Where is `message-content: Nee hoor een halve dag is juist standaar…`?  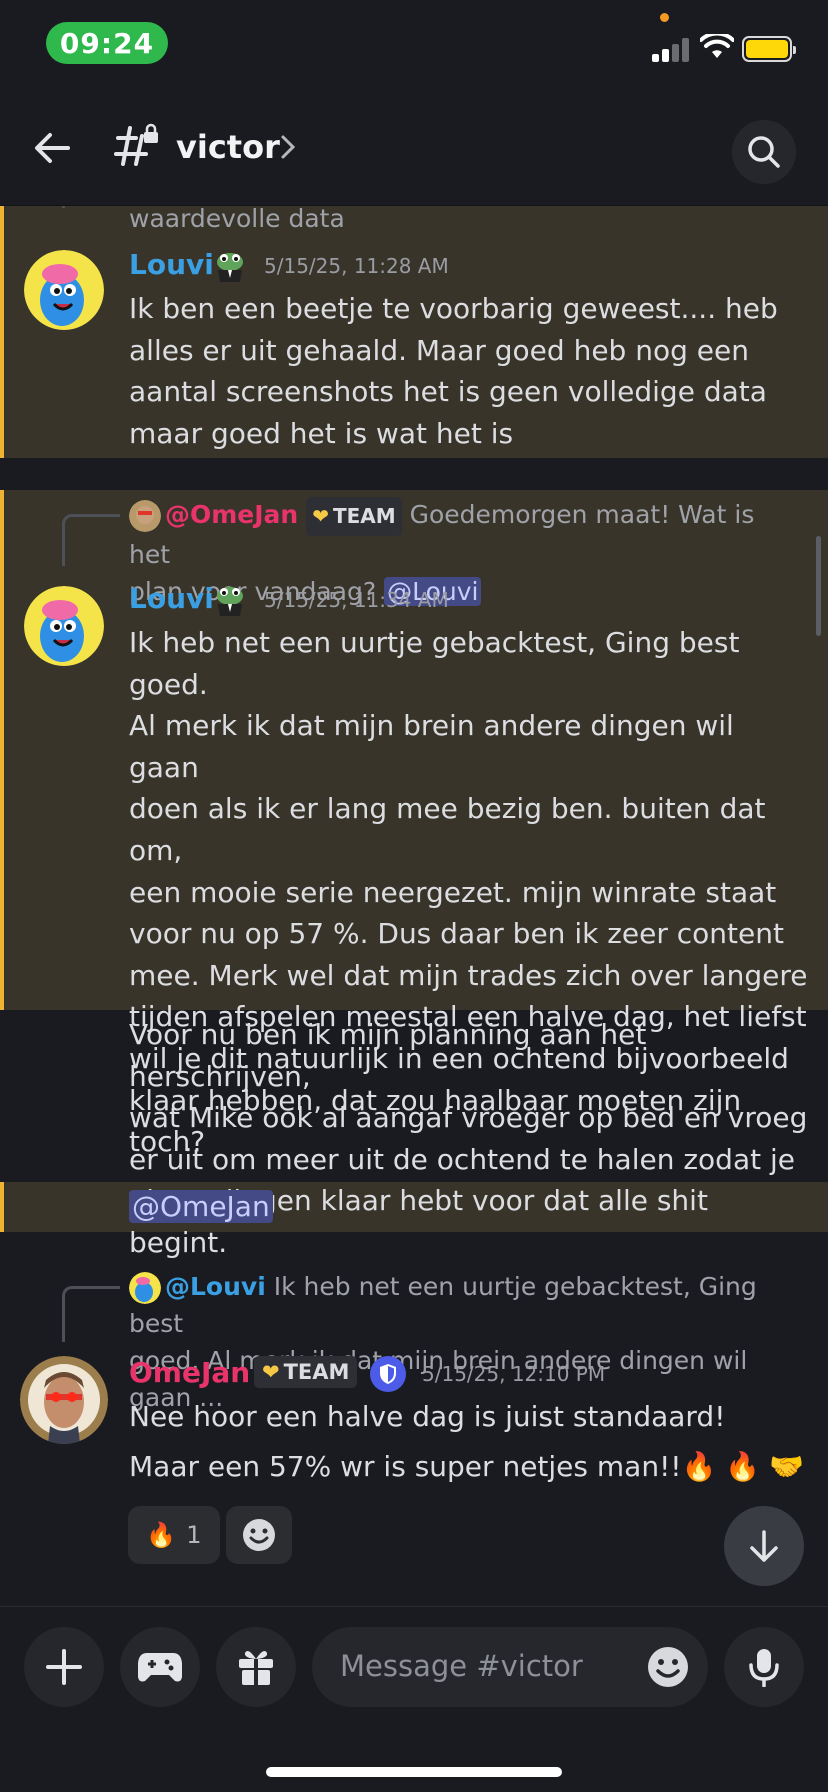
message-content: Nee hoor een halve dag is juist standaar… is located at coordinates (466, 1441).